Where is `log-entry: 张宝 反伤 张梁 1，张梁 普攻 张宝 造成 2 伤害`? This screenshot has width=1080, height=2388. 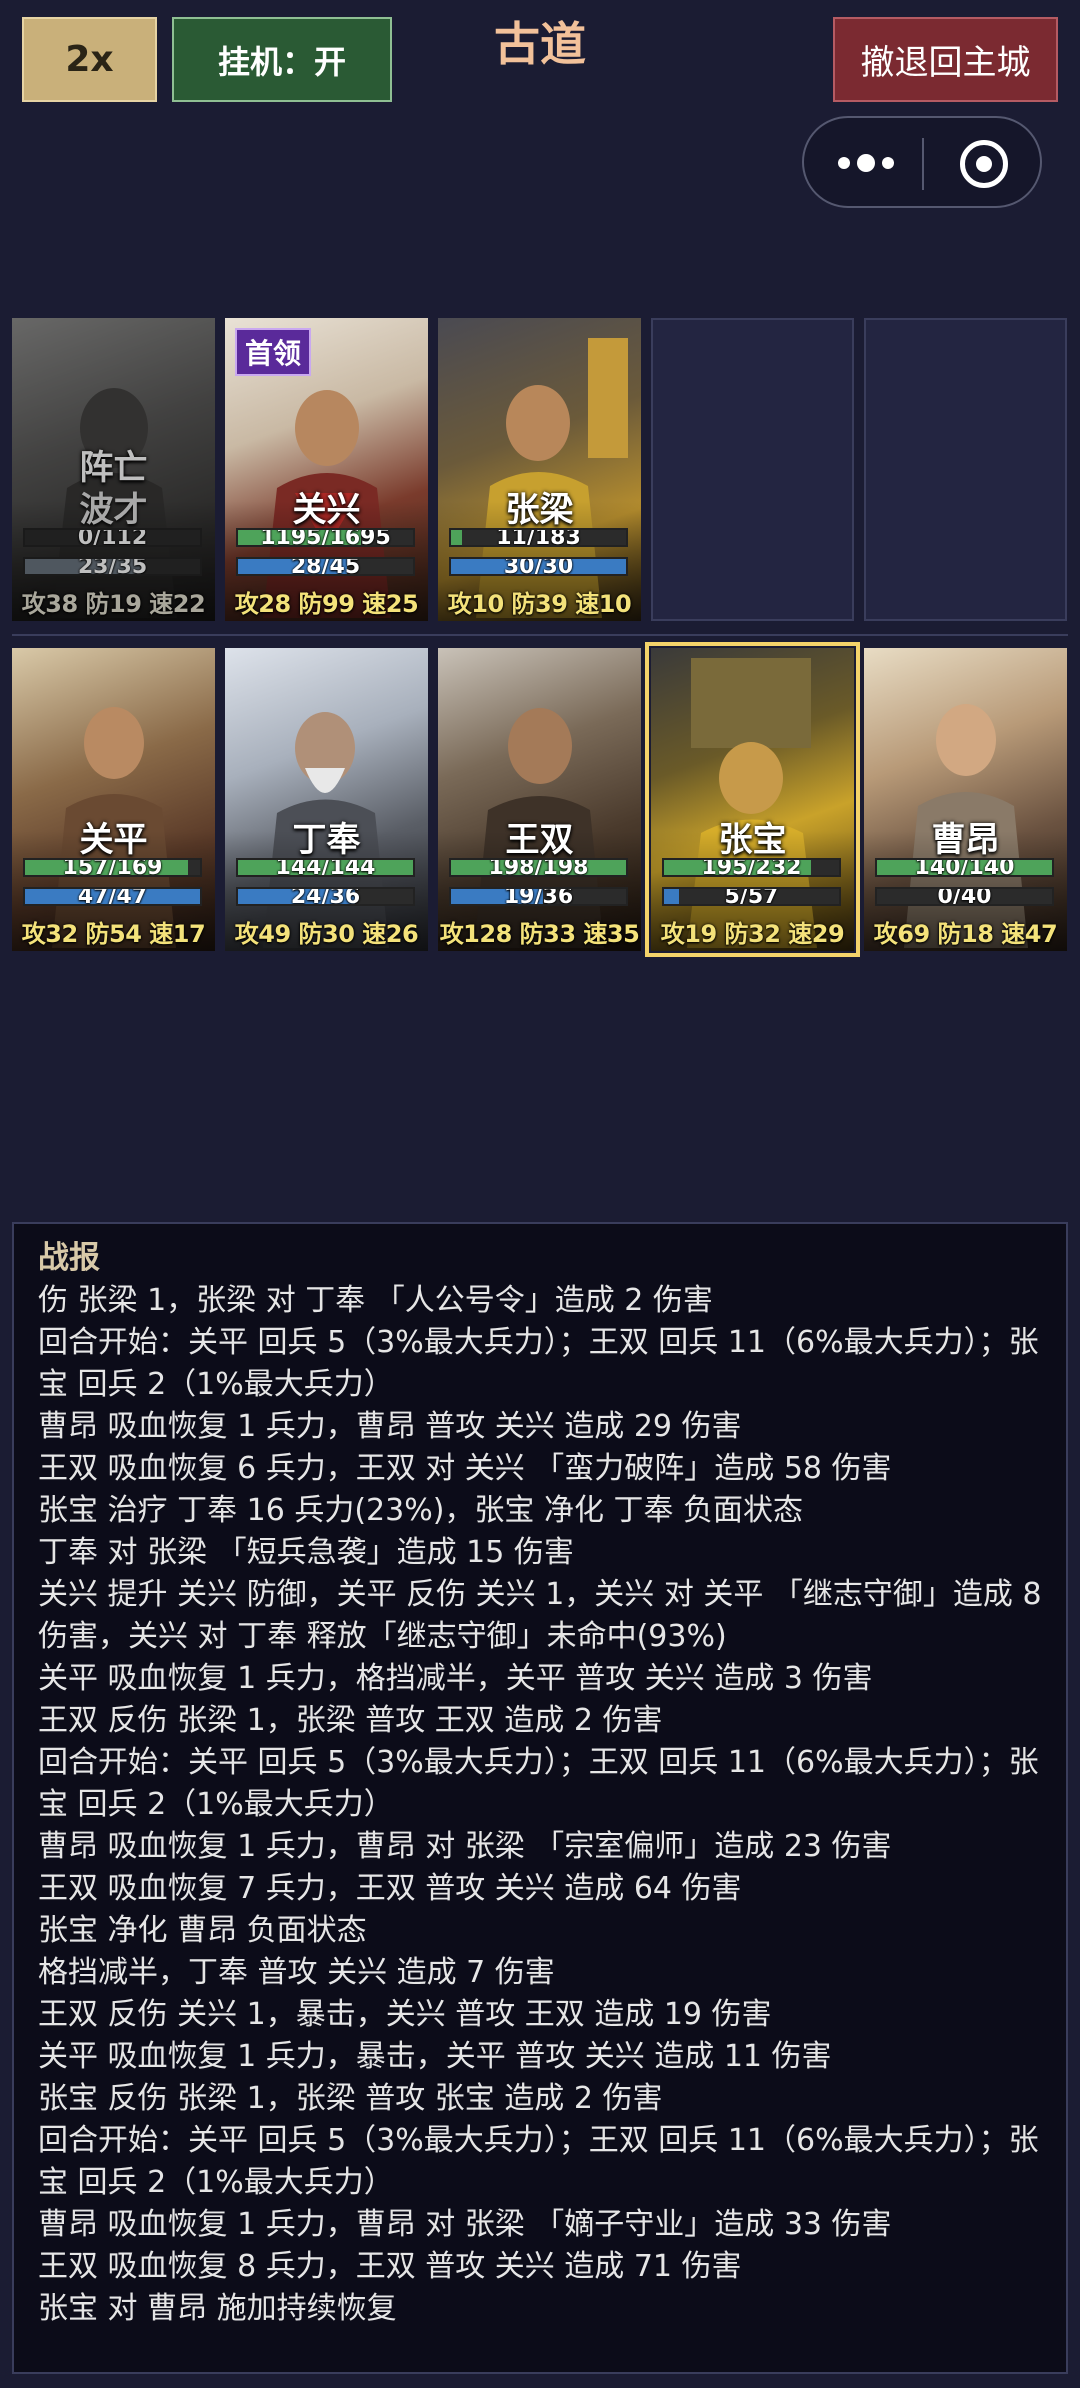
log-entry: 张宝 反伤 张梁 1，张梁 普攻 张宝 造成 2 伤害 is located at coordinates (350, 2098).